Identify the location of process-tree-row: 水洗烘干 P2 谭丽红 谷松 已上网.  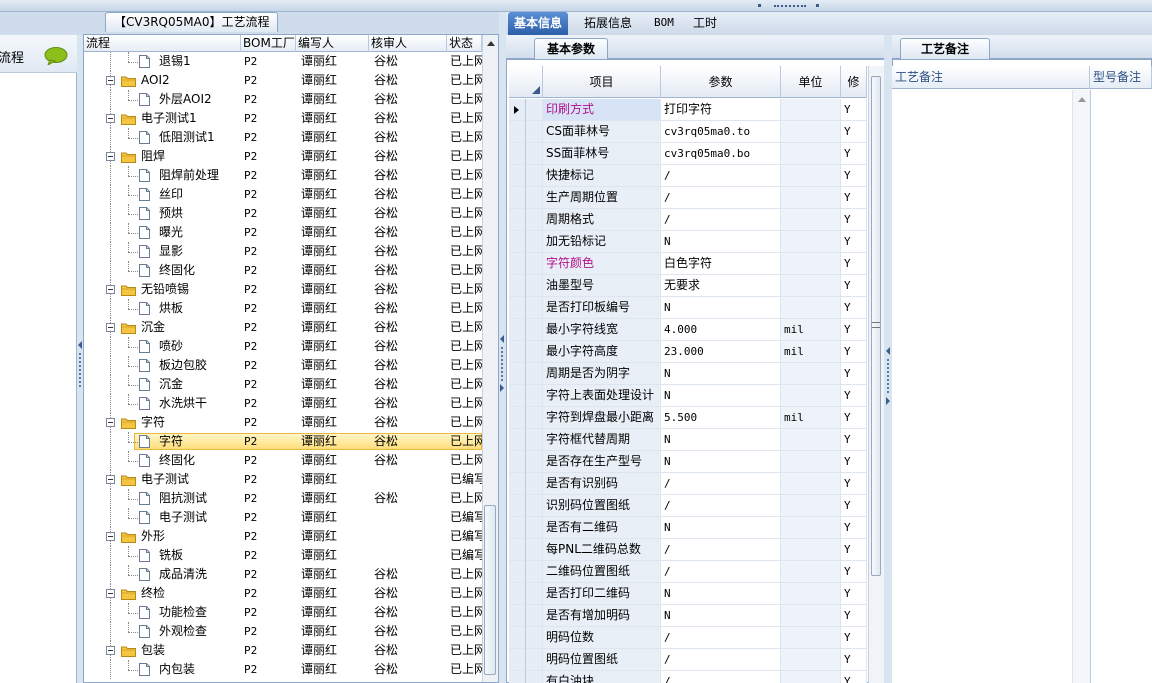
(283, 403).